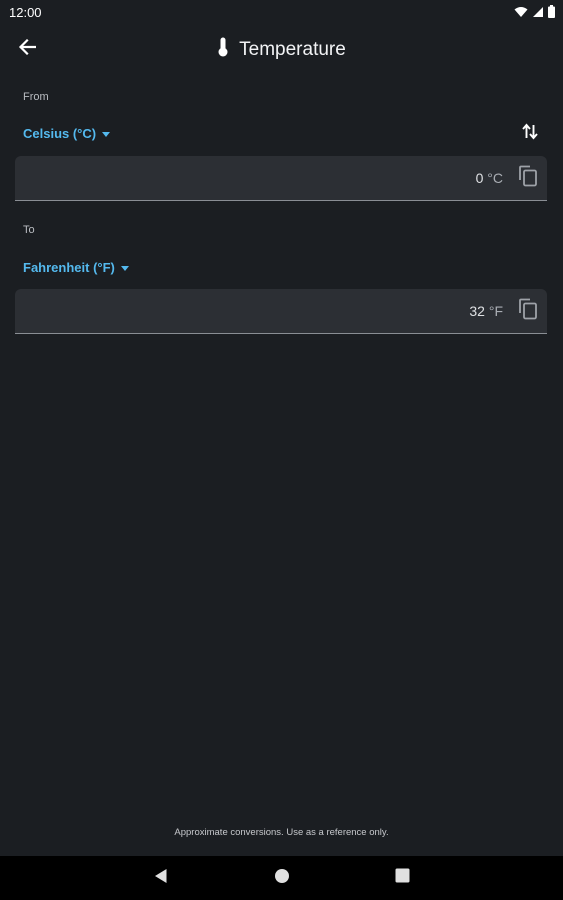  What do you see at coordinates (223, 49) in the screenshot?
I see `thermometer-icon` at bounding box center [223, 49].